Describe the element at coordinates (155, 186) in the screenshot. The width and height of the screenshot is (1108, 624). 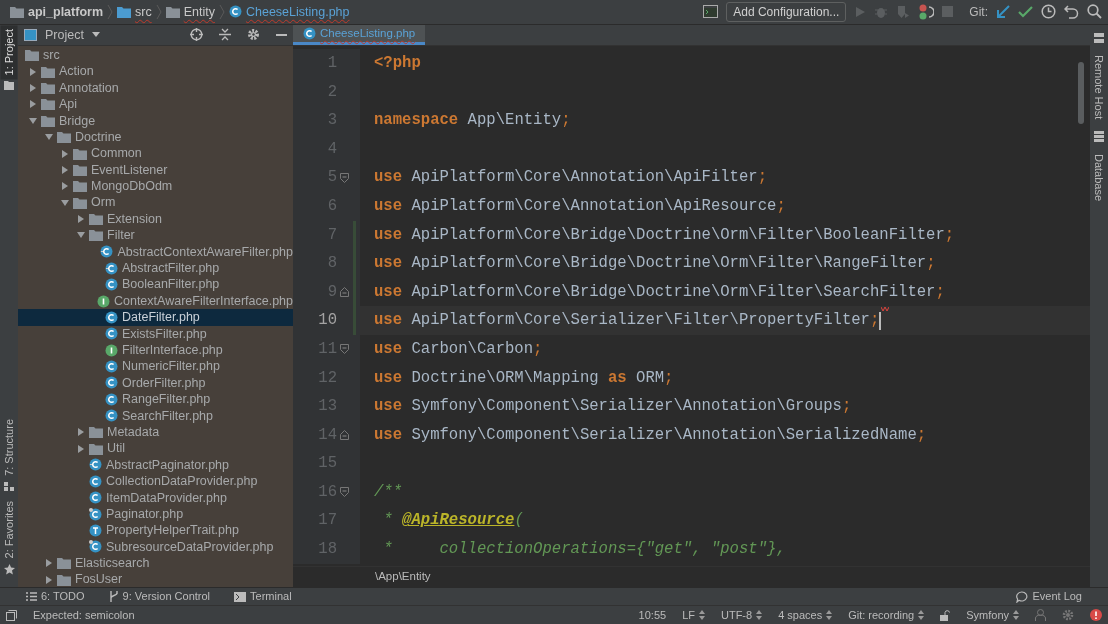
I see `folder-tree-item: MongoDbOdm` at that location.